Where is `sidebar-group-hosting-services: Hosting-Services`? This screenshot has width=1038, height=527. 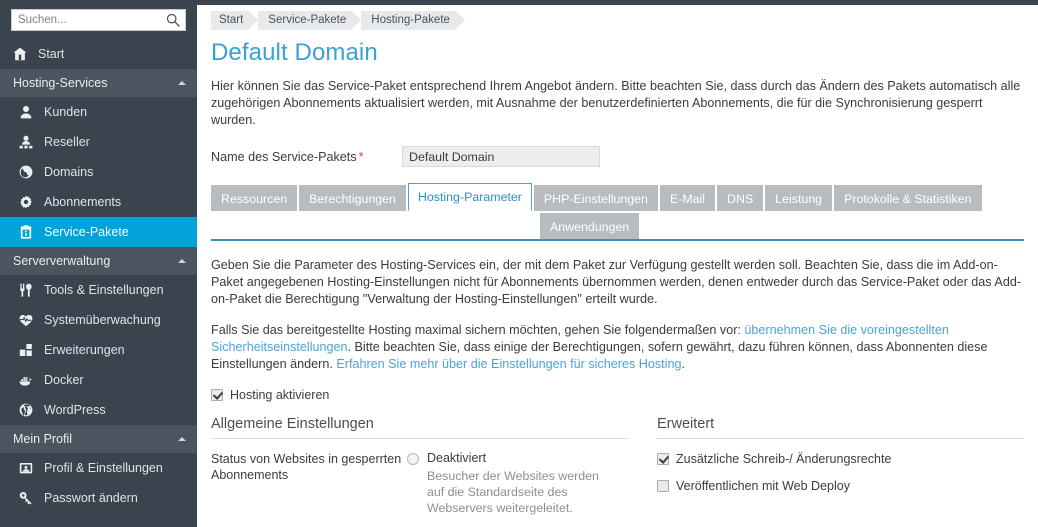 sidebar-group-hosting-services: Hosting-Services is located at coordinates (98, 83).